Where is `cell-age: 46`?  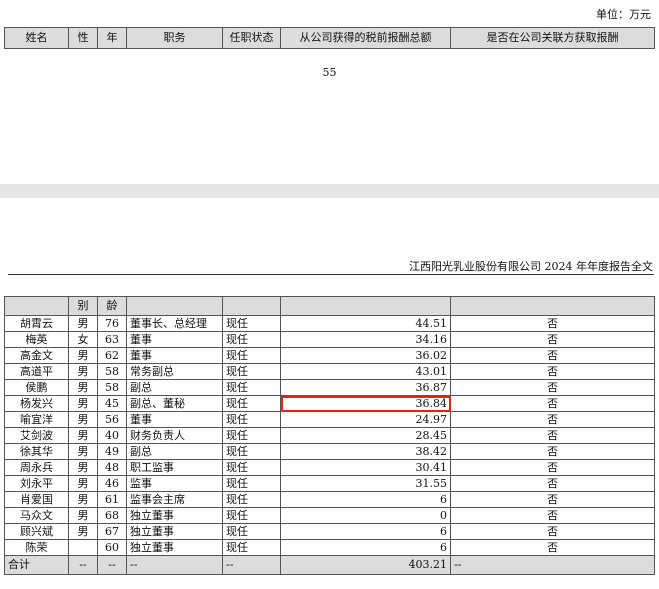 cell-age: 46 is located at coordinates (112, 483).